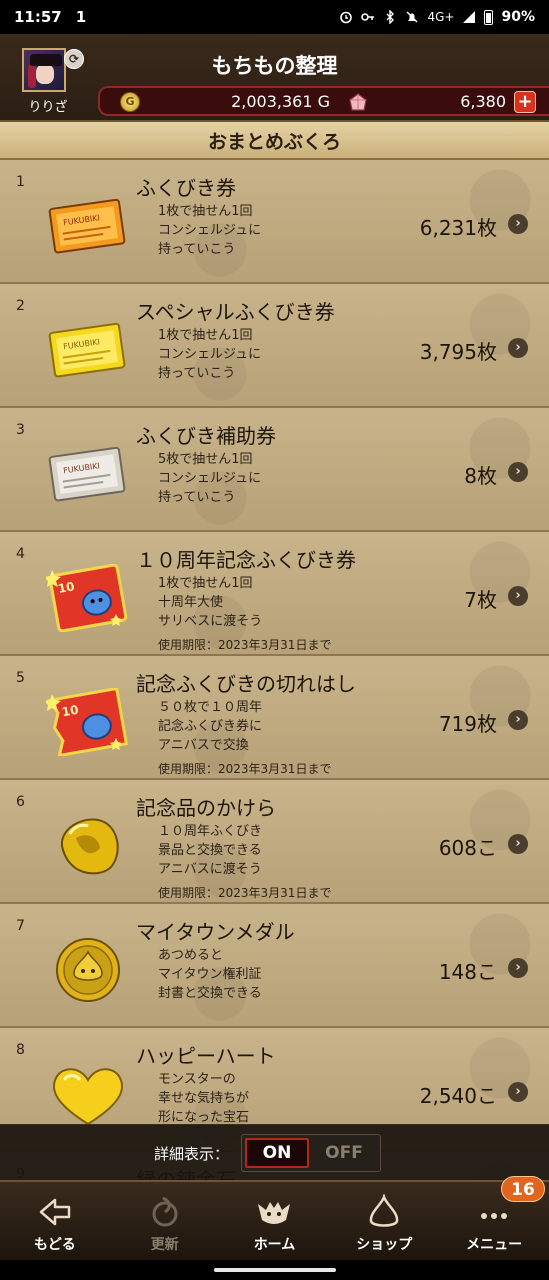  What do you see at coordinates (206, 1056) in the screenshot?
I see `item-title: ハッピーハート` at bounding box center [206, 1056].